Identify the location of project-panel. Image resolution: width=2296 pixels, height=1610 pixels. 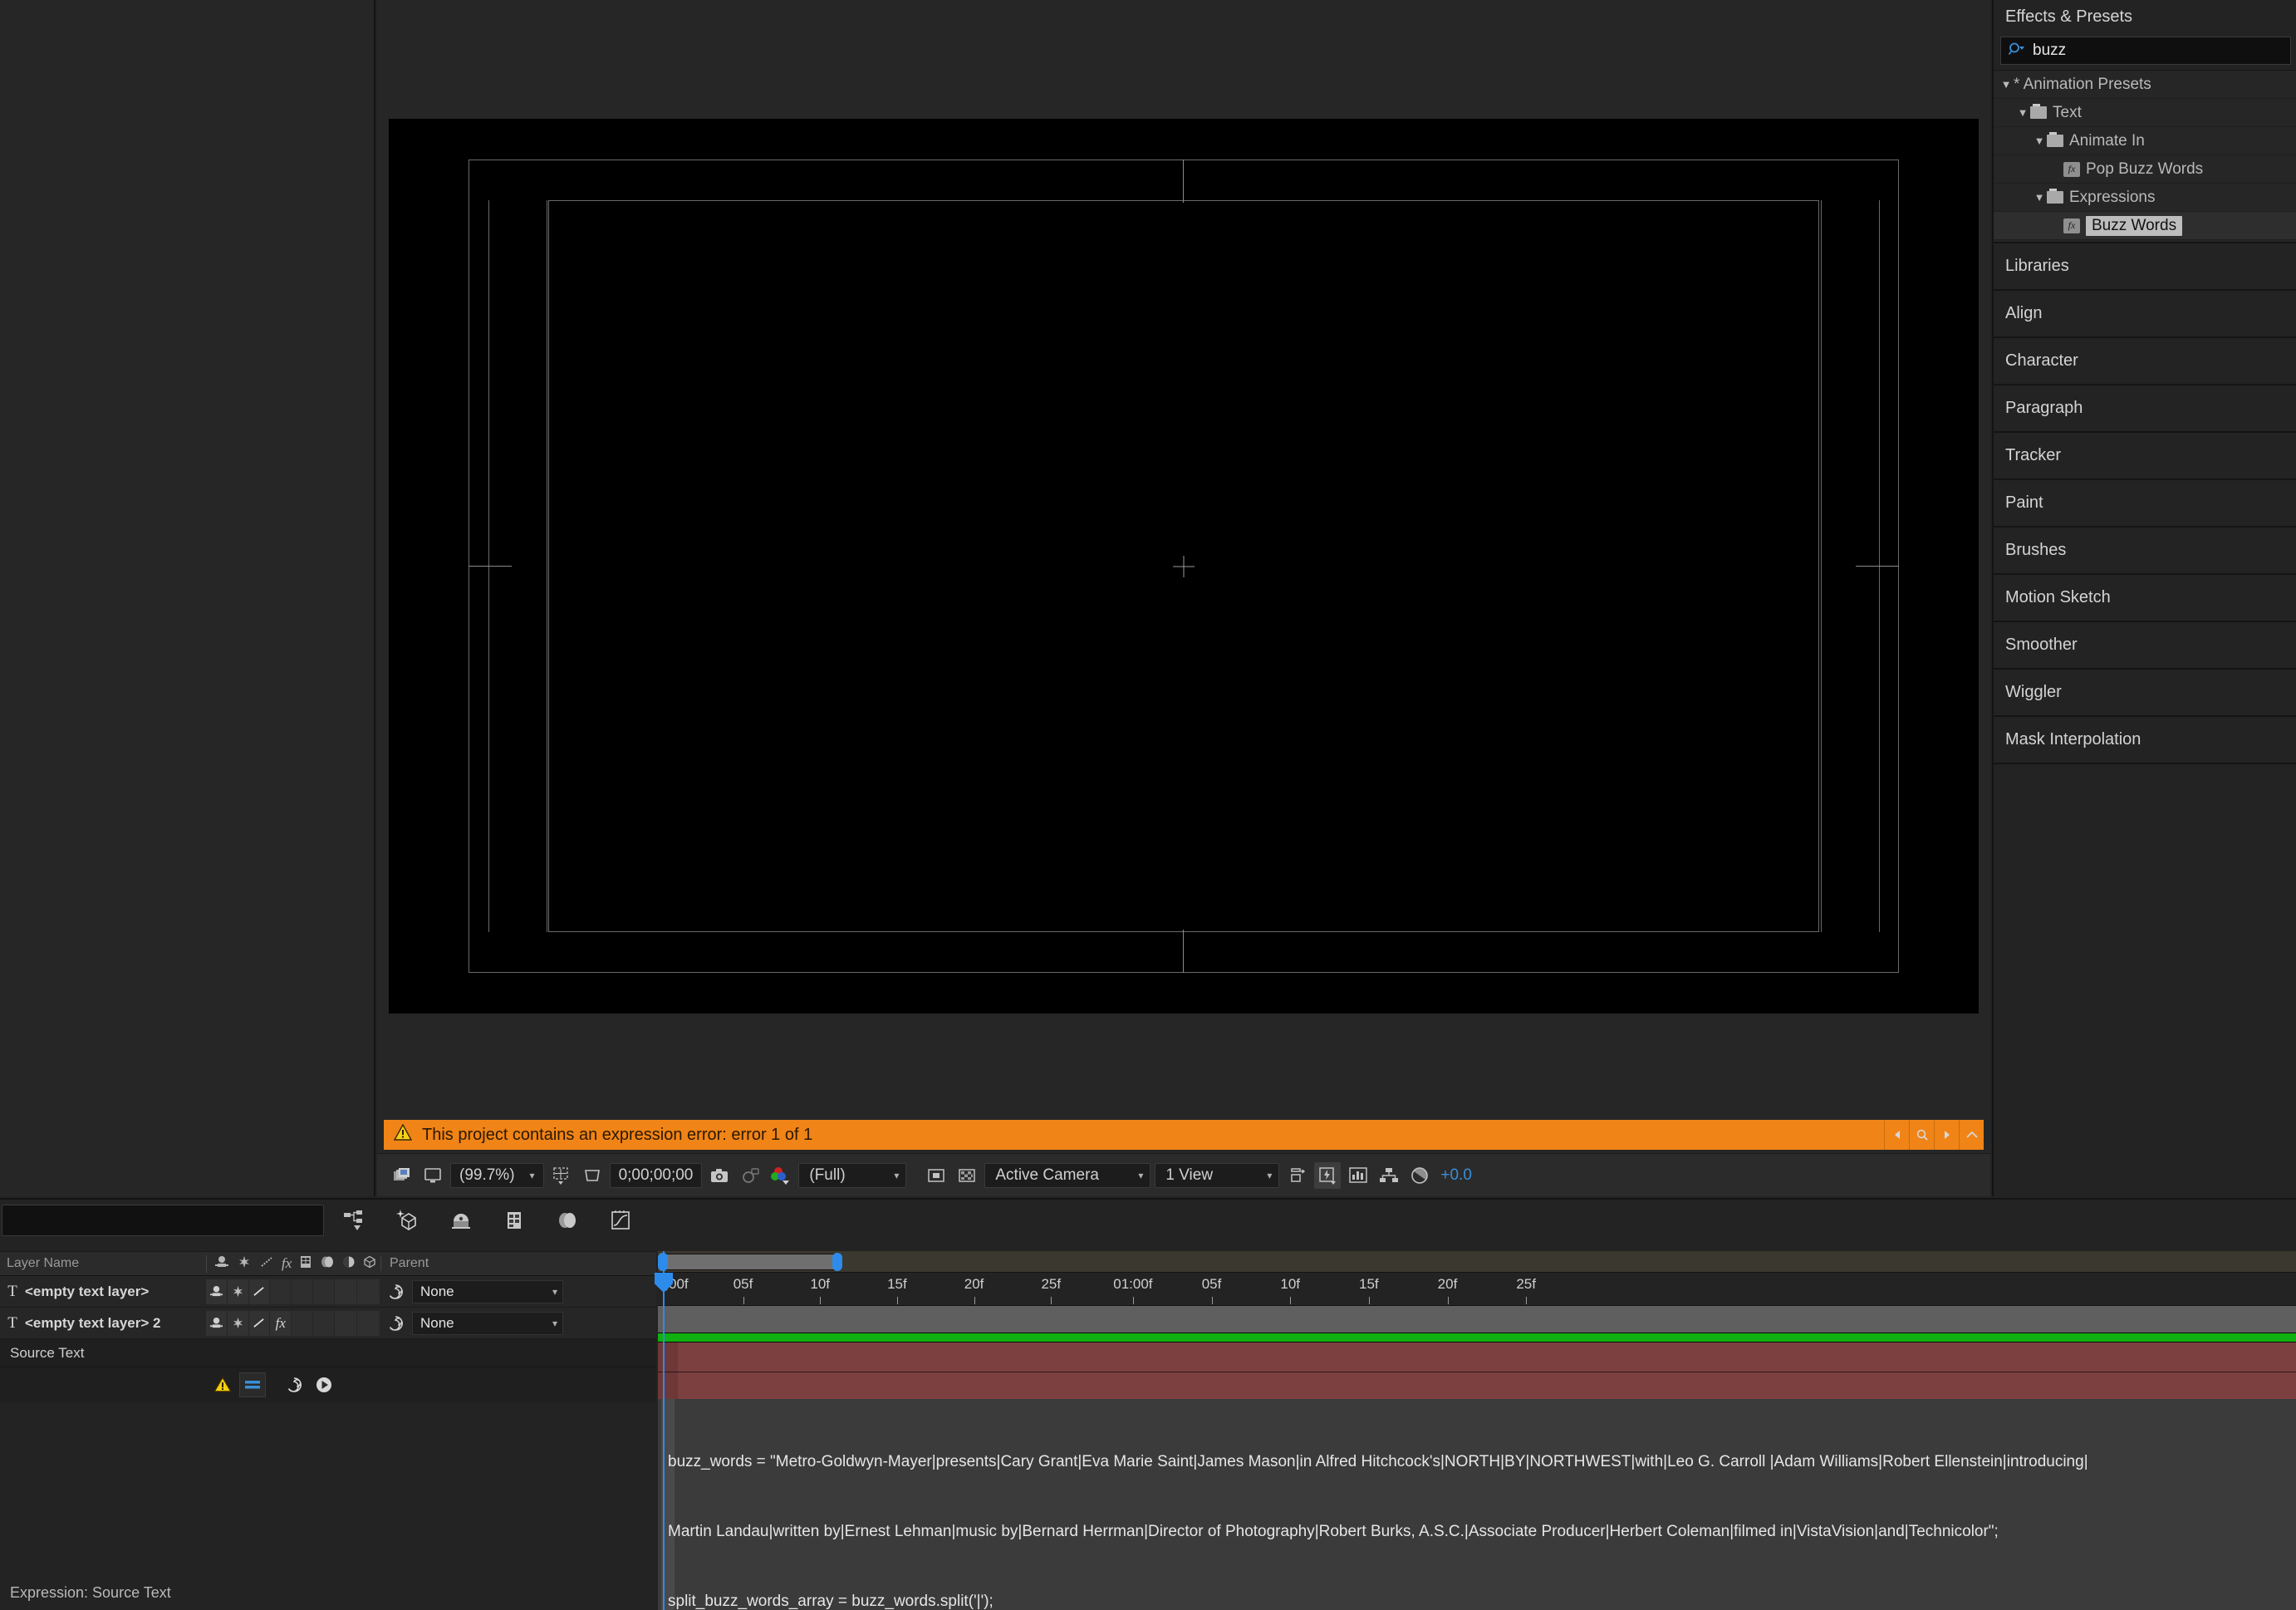
(187, 598).